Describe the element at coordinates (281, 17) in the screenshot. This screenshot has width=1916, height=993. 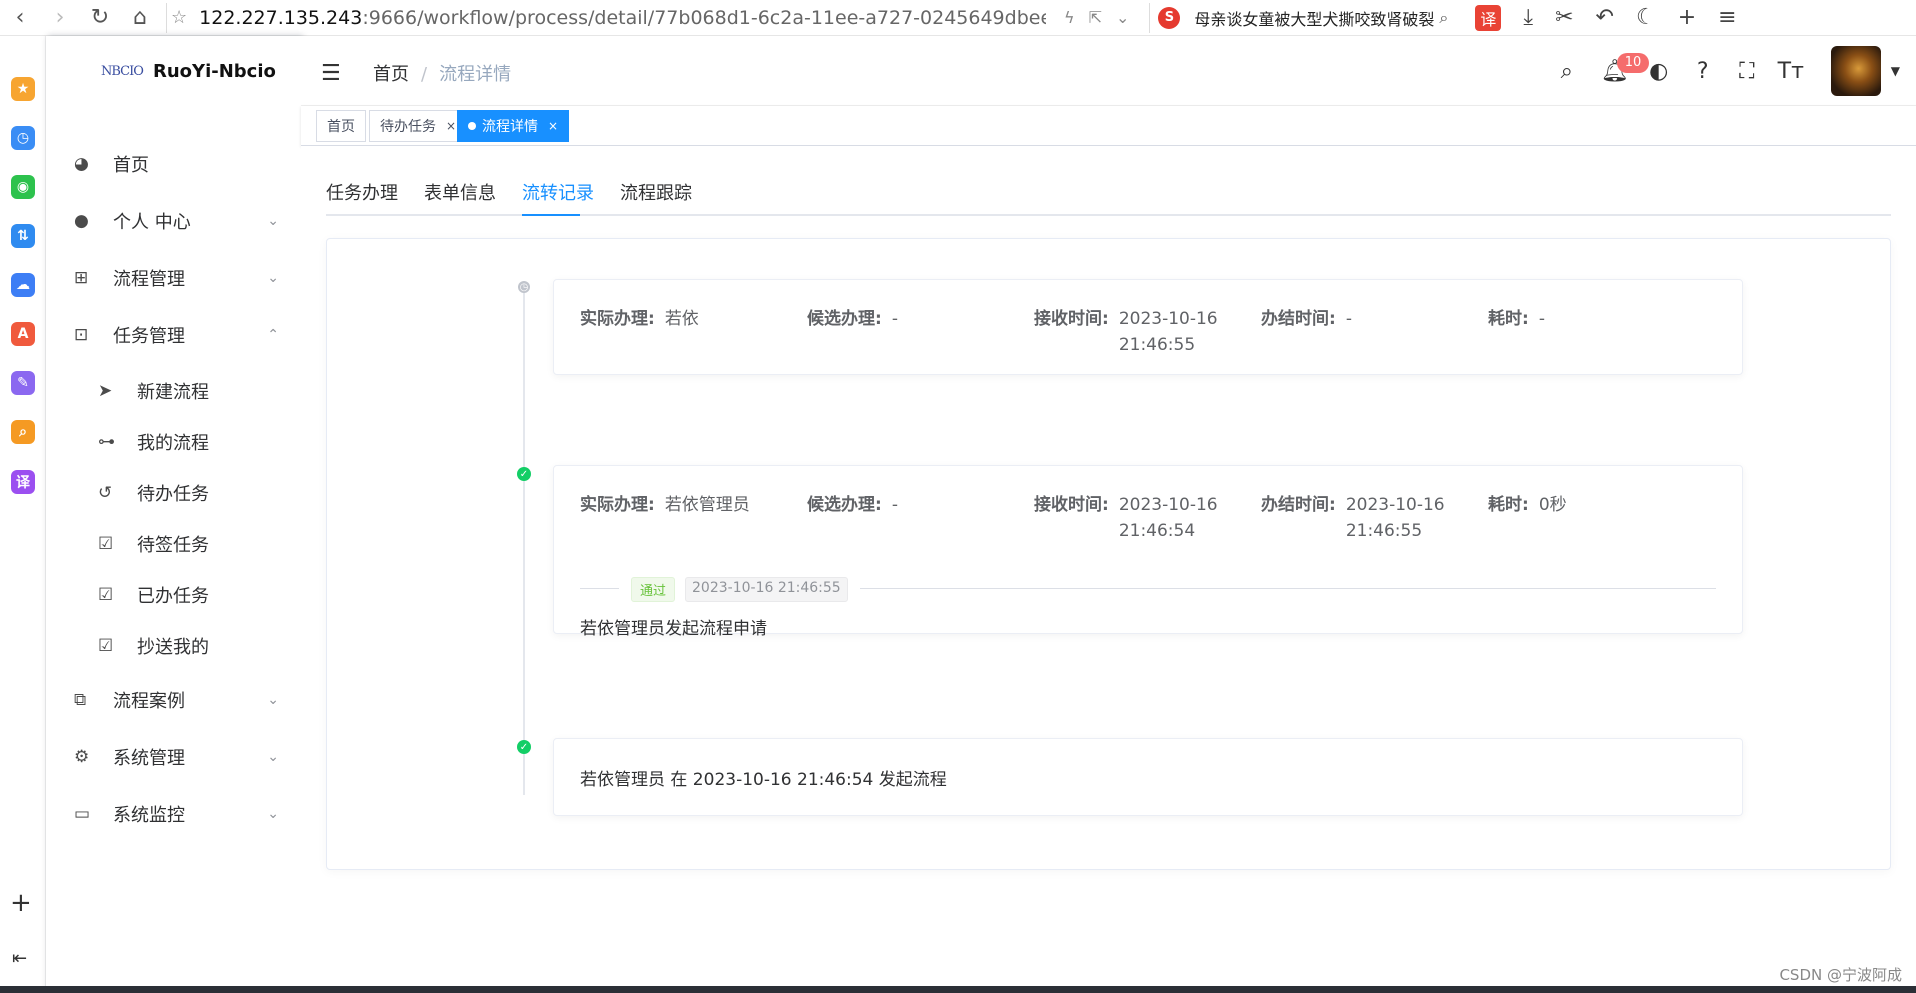
I see `url-host: 122.227.135.243` at that location.